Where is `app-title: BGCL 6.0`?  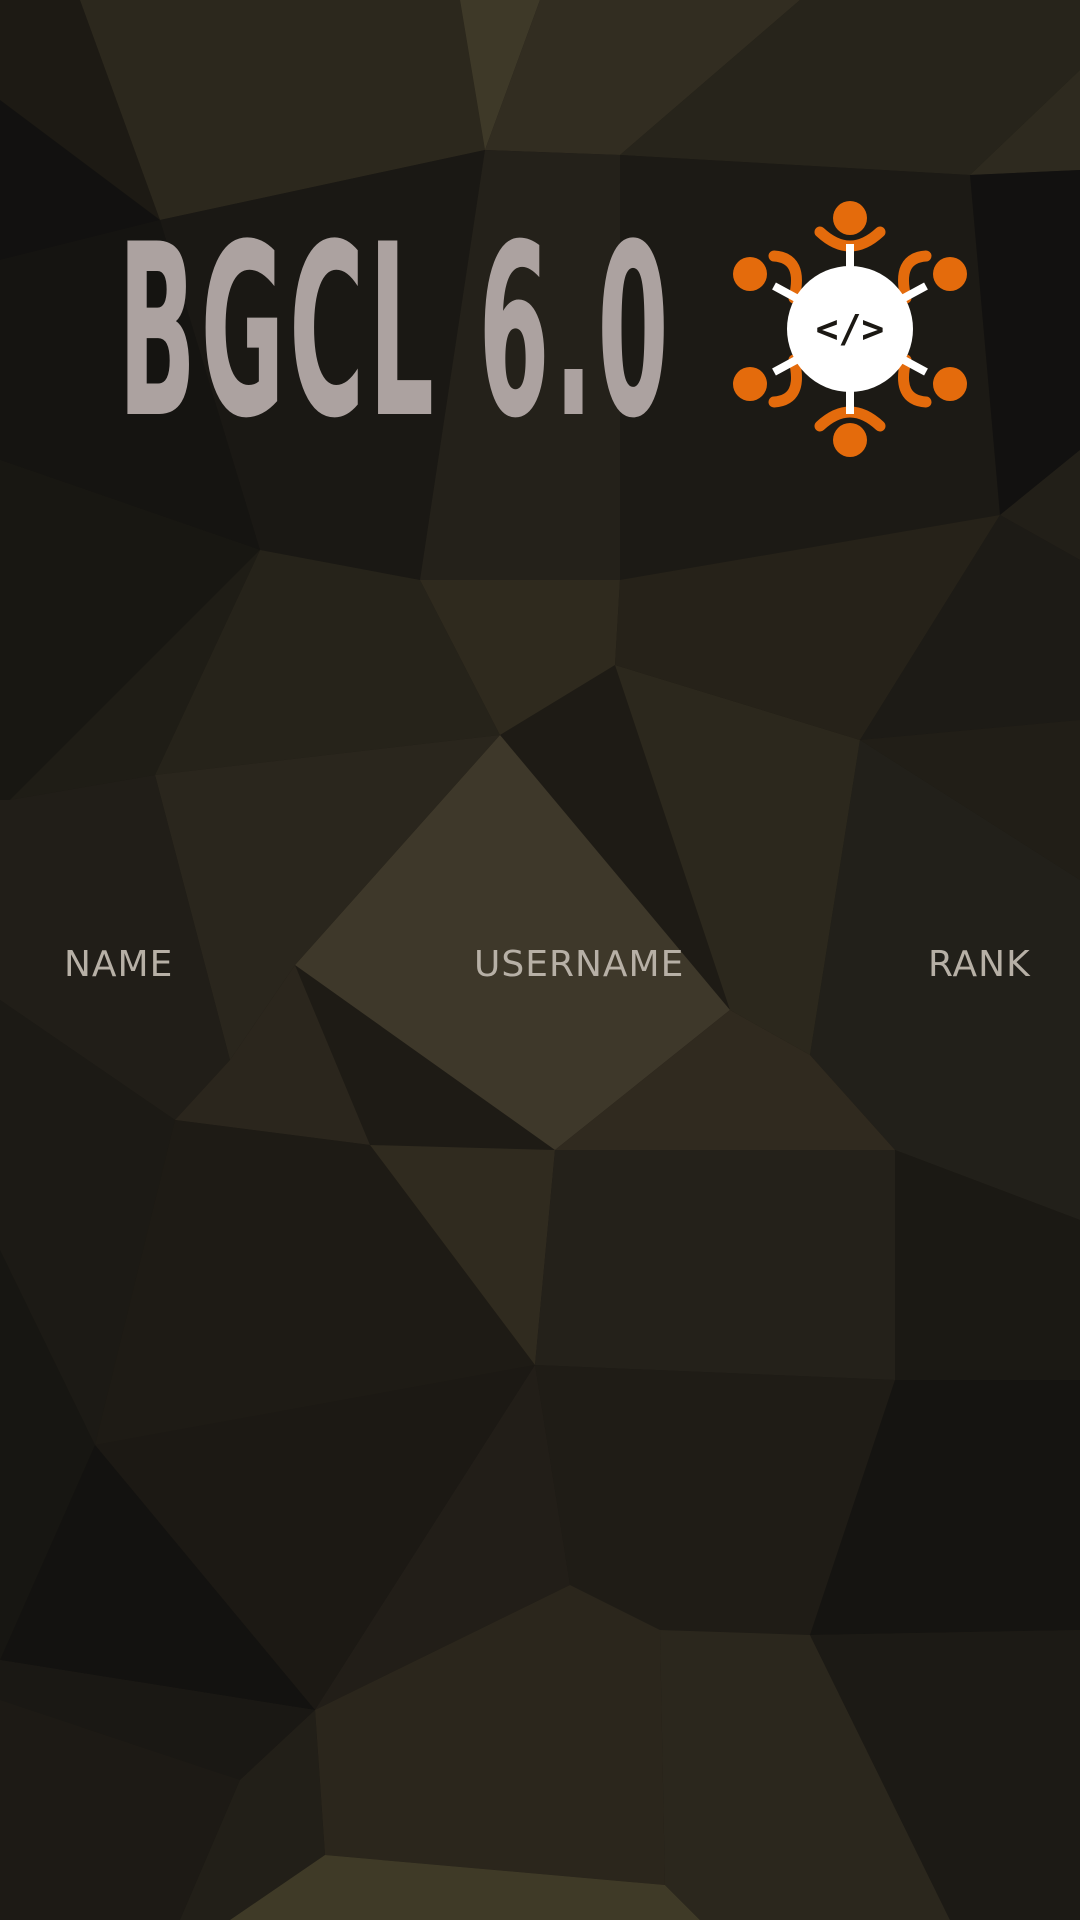
app-title: BGCL 6.0 is located at coordinates (390, 332).